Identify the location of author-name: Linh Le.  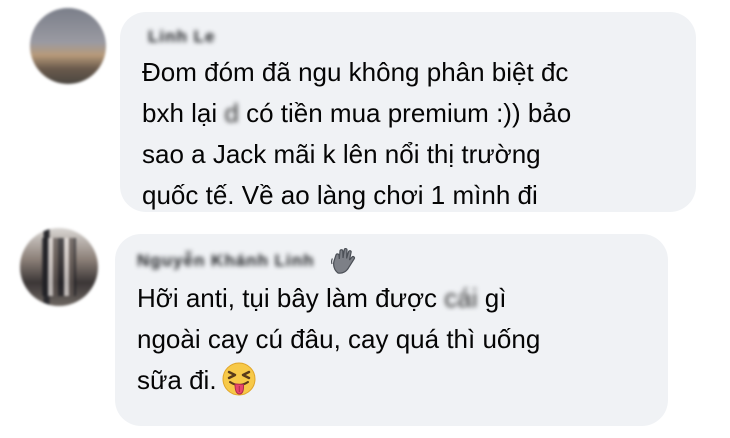
(181, 37).